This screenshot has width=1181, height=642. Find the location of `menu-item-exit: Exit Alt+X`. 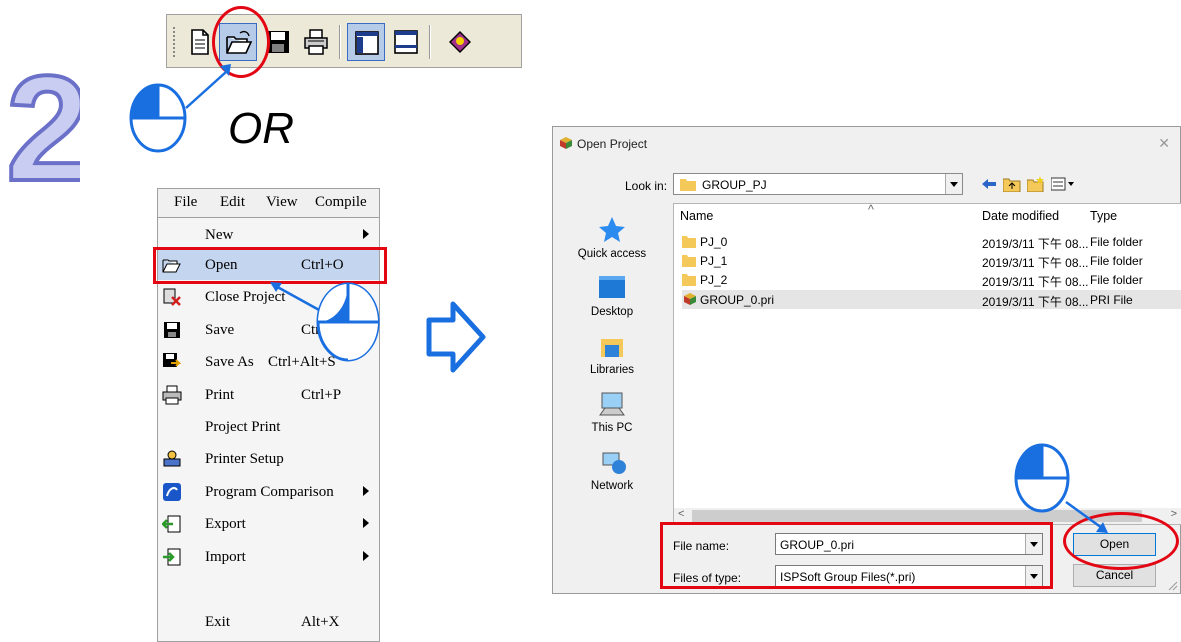

menu-item-exit: Exit Alt+X is located at coordinates (268, 622).